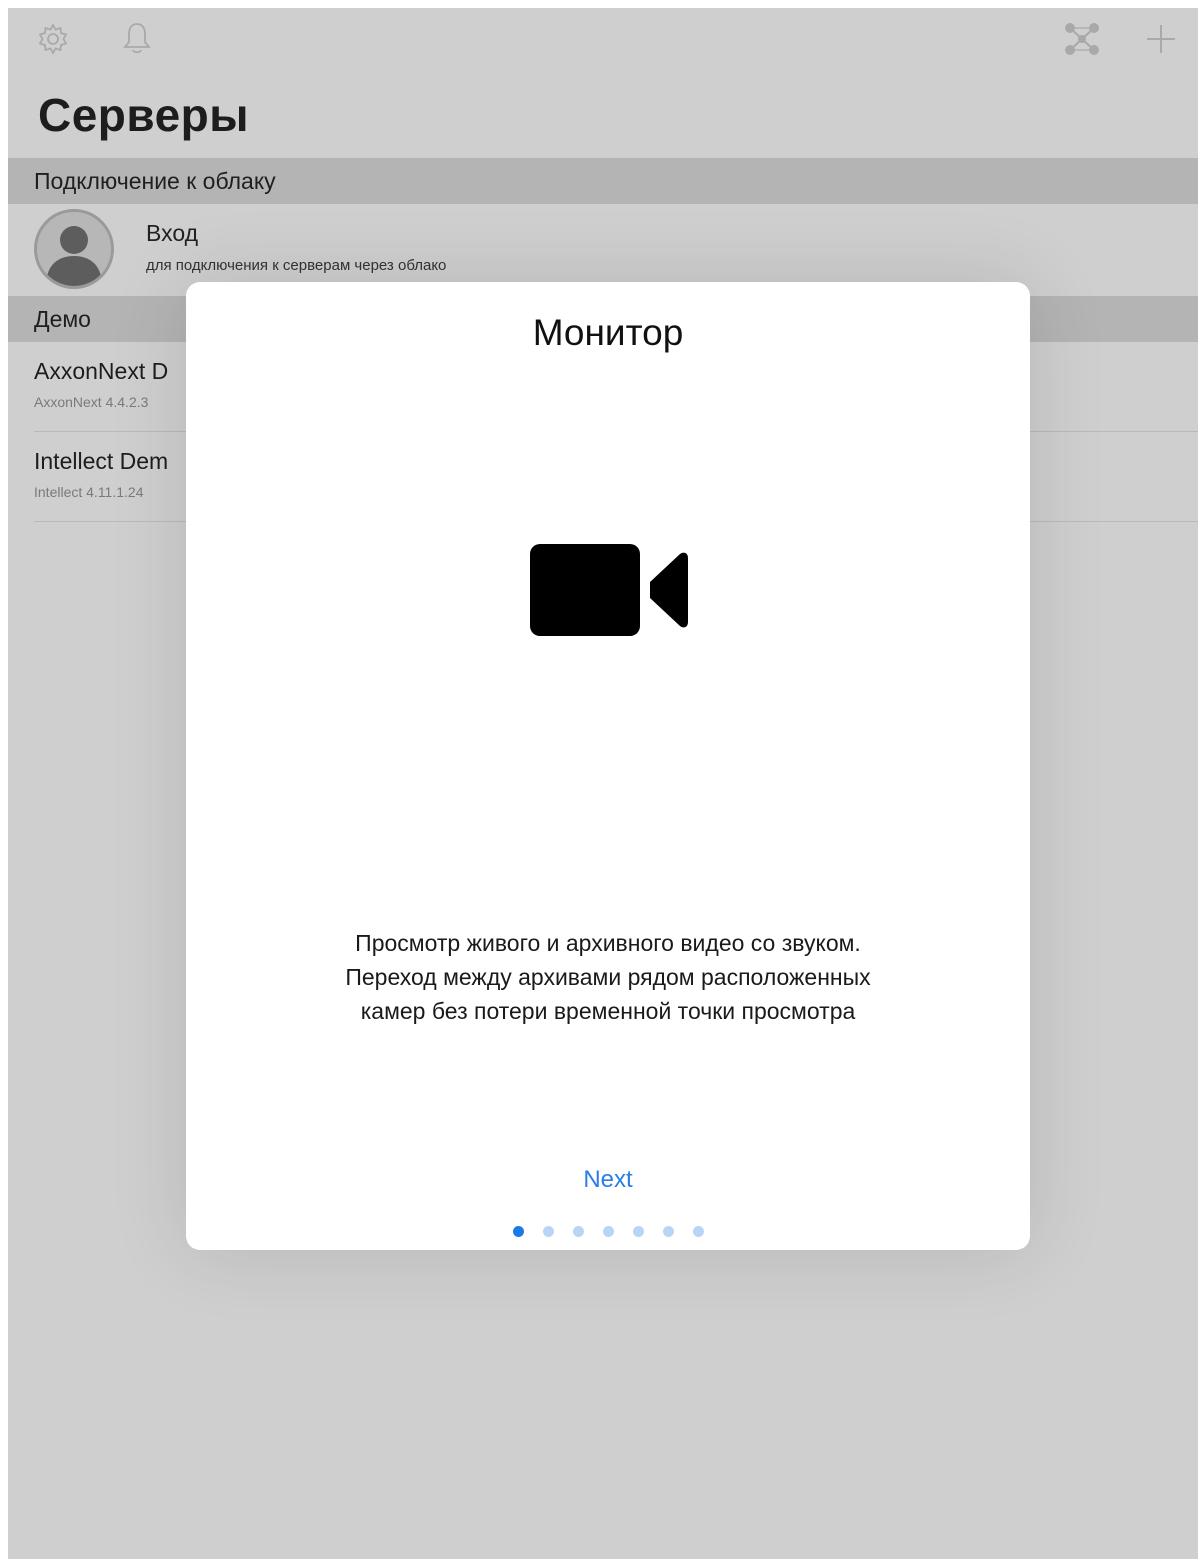  I want to click on page-indicator, so click(608, 1232).